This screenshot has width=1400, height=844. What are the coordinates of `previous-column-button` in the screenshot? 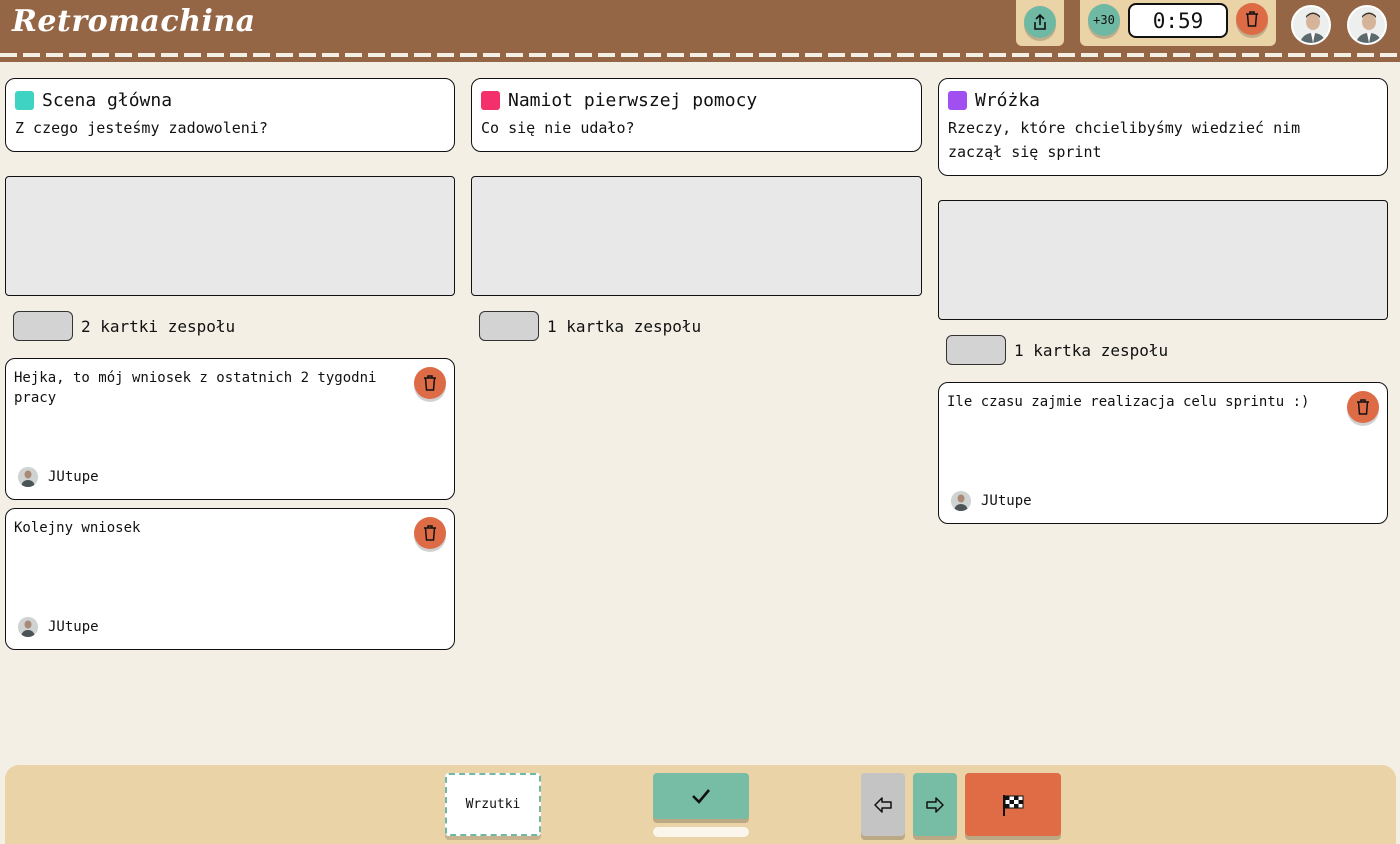 It's located at (883, 804).